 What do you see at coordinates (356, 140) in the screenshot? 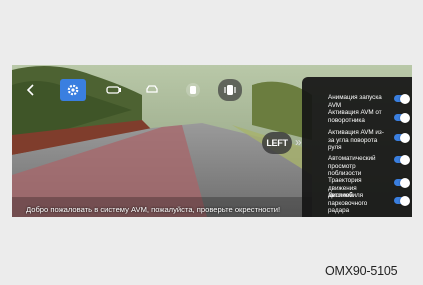
I see `setting-label: Активация AVM из-за угла поворота руля` at bounding box center [356, 140].